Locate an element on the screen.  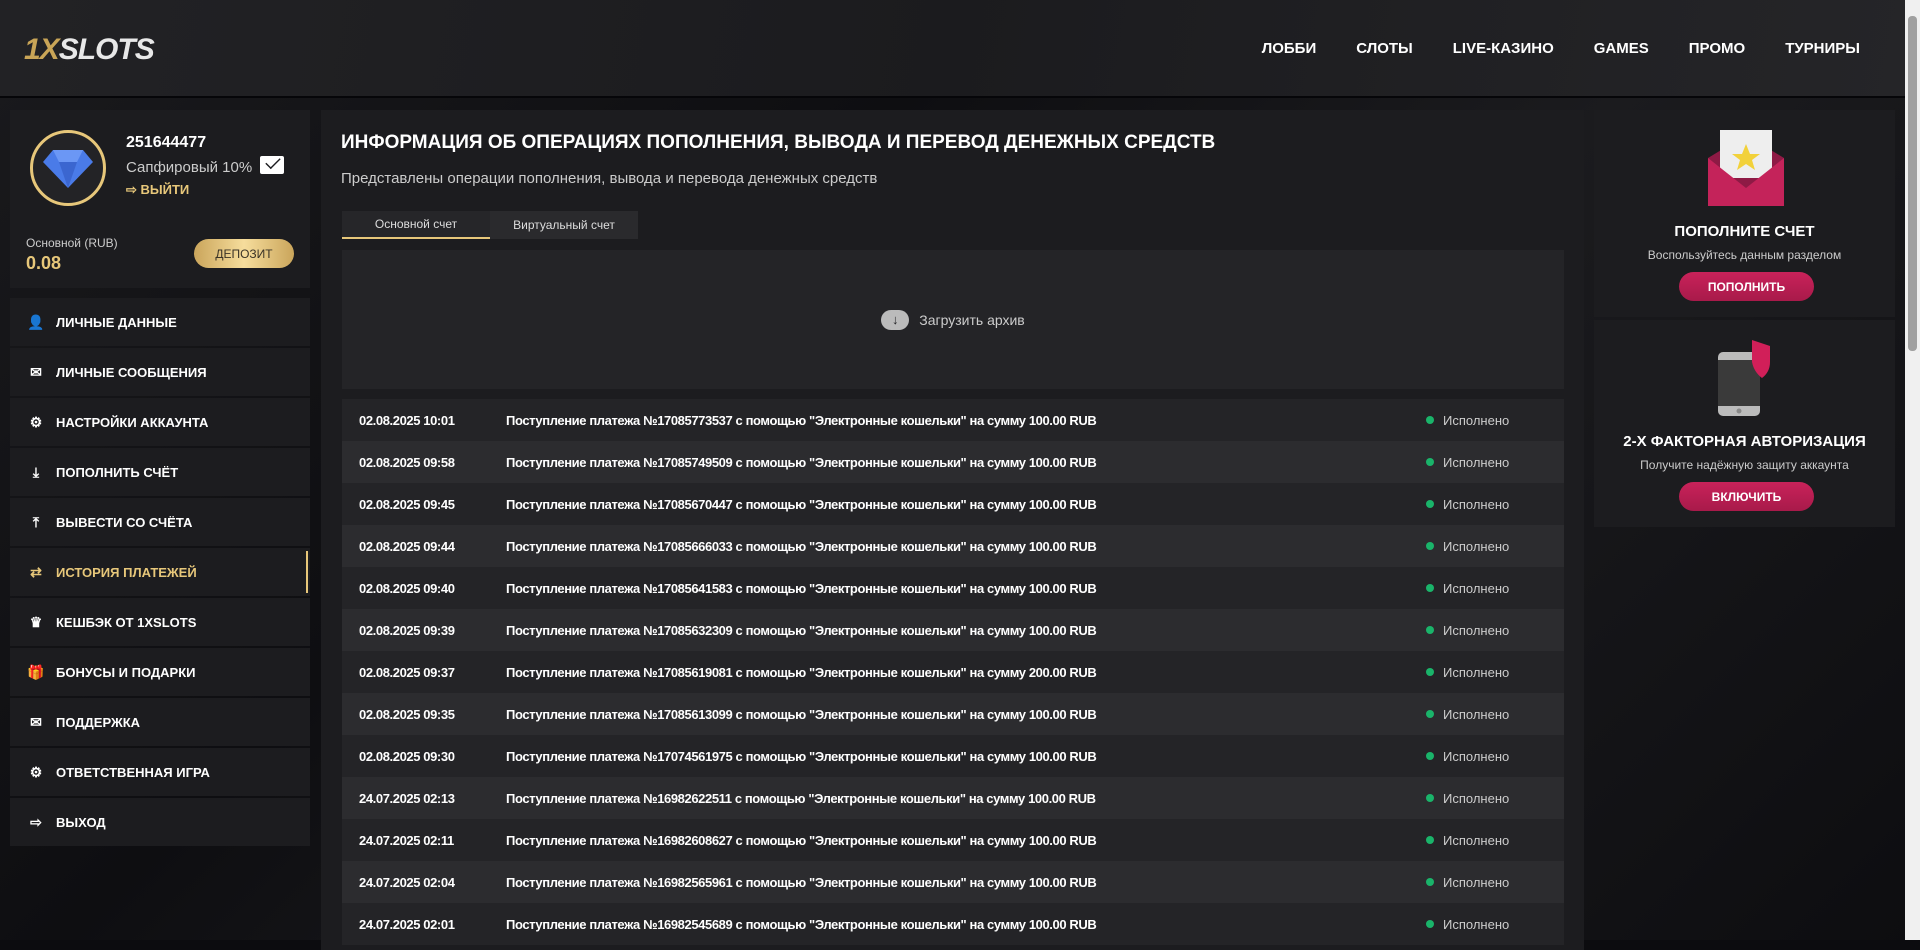
tab-main-account: Основной счет is located at coordinates (416, 225).